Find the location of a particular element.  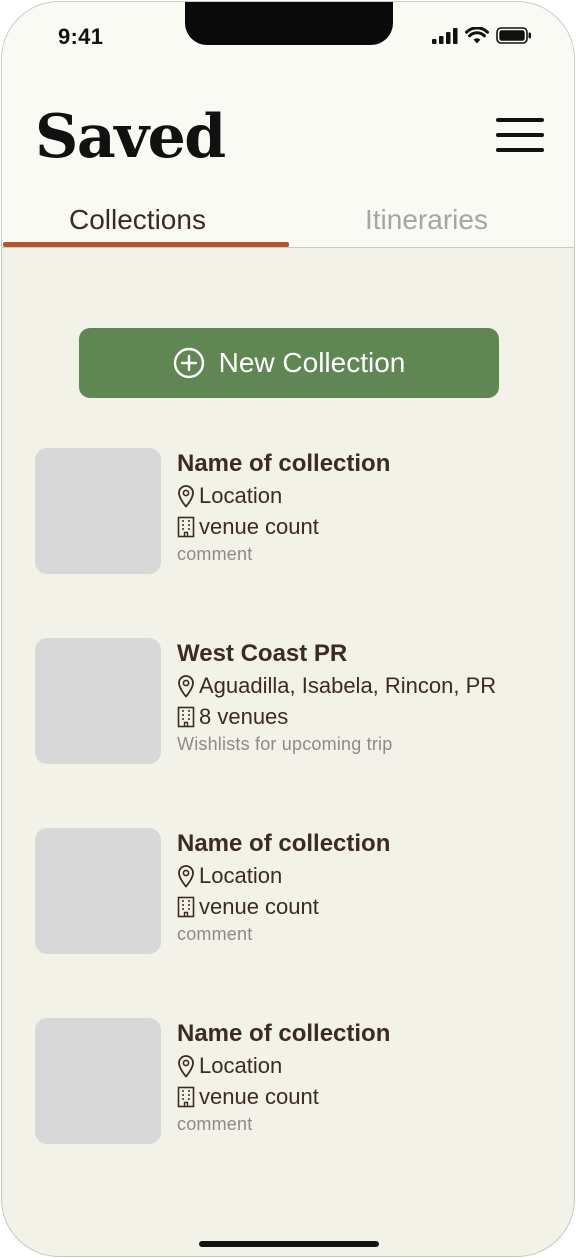

new-collection-label: New Collection is located at coordinates (312, 362).